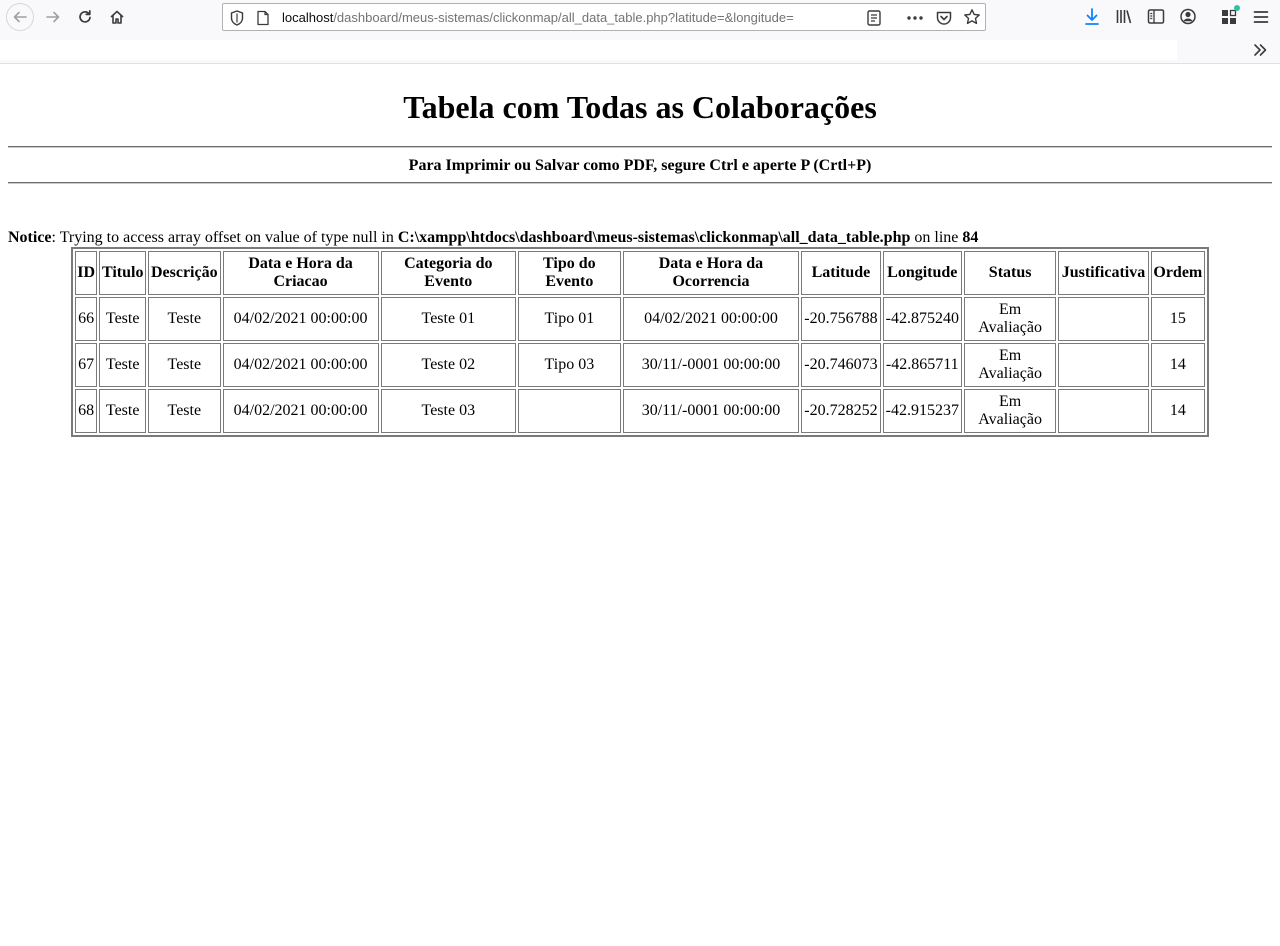  I want to click on header-tipo: Tipo do Evento, so click(569, 273).